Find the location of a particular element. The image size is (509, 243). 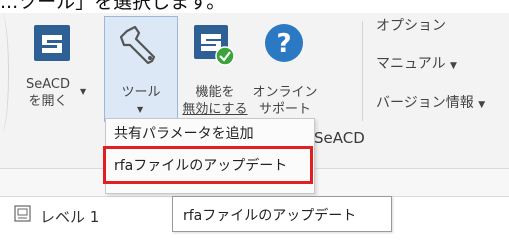

version-info-menu-item: バージョン情報 ▼ is located at coordinates (430, 102).